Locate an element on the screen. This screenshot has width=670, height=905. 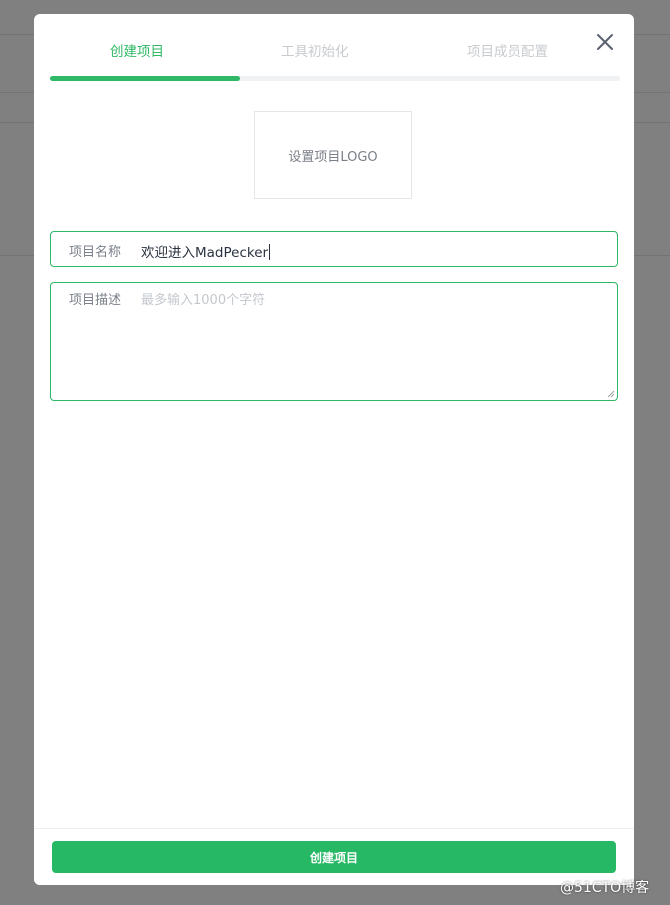
create-project-button: 创建项目 is located at coordinates (334, 857).